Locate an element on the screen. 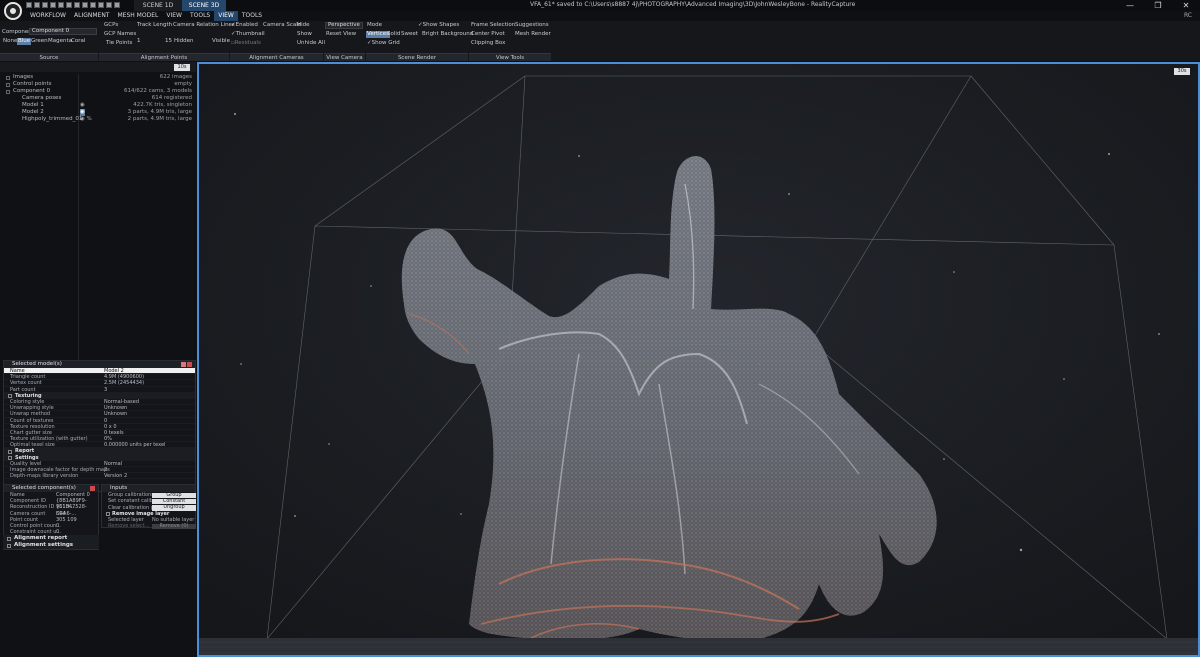 The width and height of the screenshot is (1200, 657). eye-icon: ◉ % is located at coordinates (86, 119).